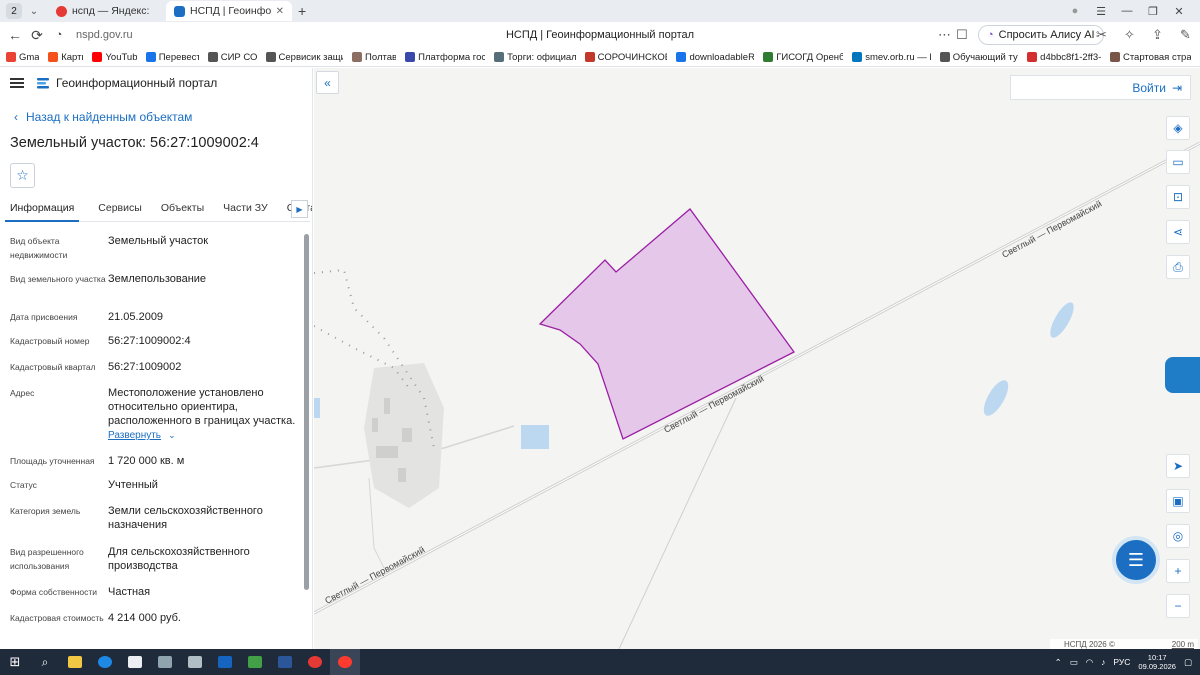  I want to click on bookmark-item: Gmail, so click(22, 57).